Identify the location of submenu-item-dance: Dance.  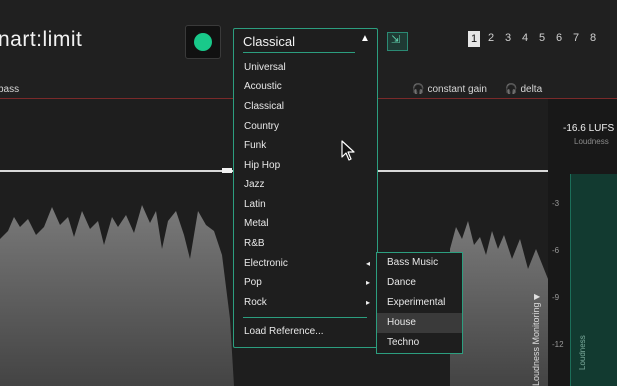
(419, 283).